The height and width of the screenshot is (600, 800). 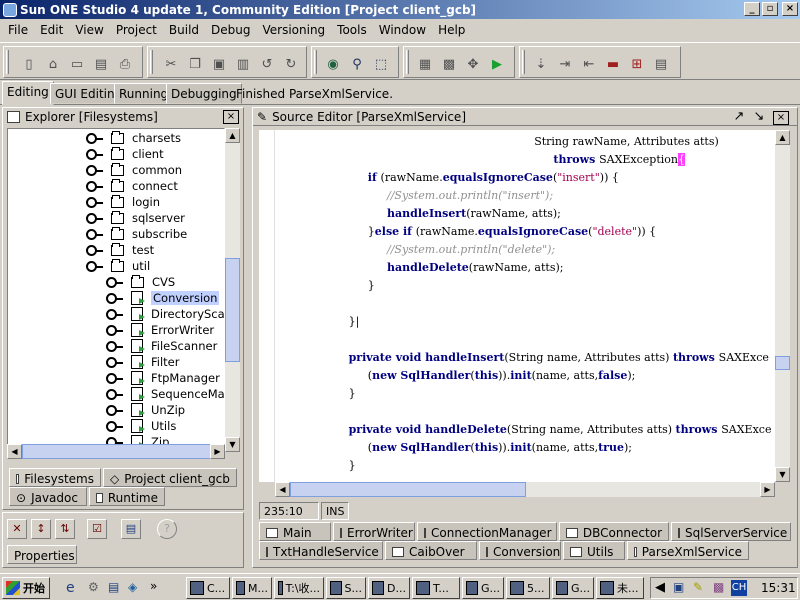 I want to click on tree-node: util, so click(x=118, y=266).